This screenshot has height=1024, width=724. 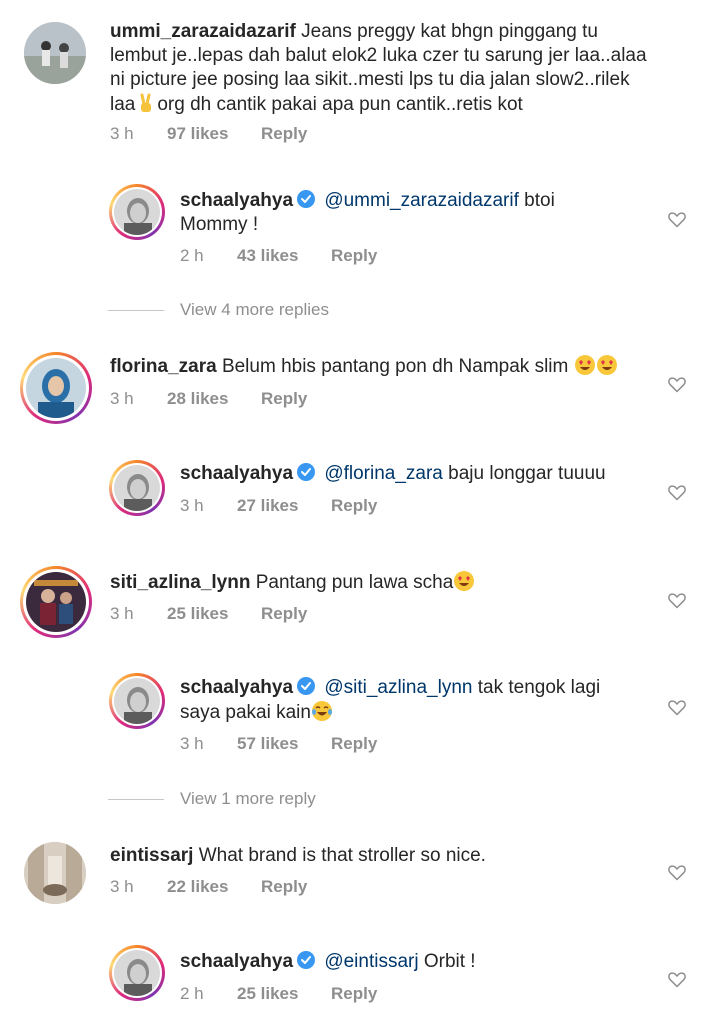 What do you see at coordinates (267, 506) in the screenshot?
I see `likes-count: 27 likes` at bounding box center [267, 506].